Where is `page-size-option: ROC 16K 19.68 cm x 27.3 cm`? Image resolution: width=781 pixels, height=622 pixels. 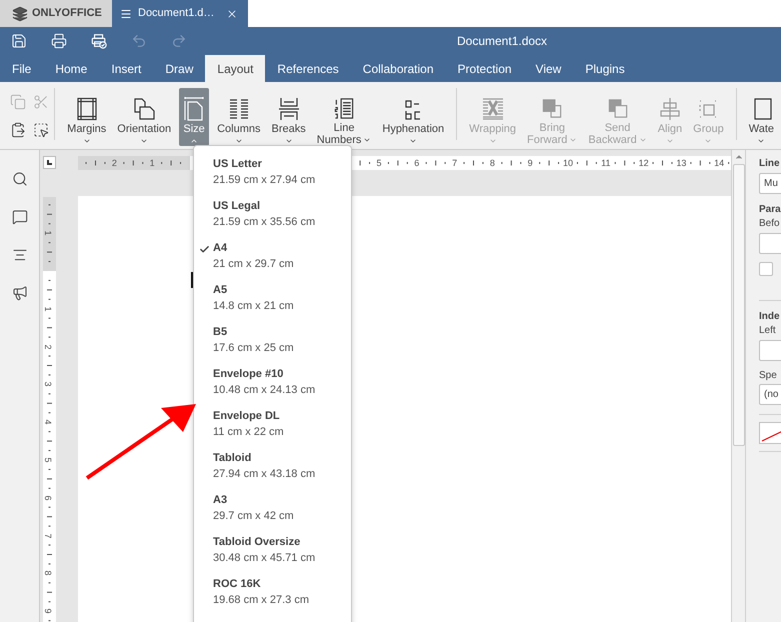 page-size-option: ROC 16K 19.68 cm x 27.3 cm is located at coordinates (272, 596).